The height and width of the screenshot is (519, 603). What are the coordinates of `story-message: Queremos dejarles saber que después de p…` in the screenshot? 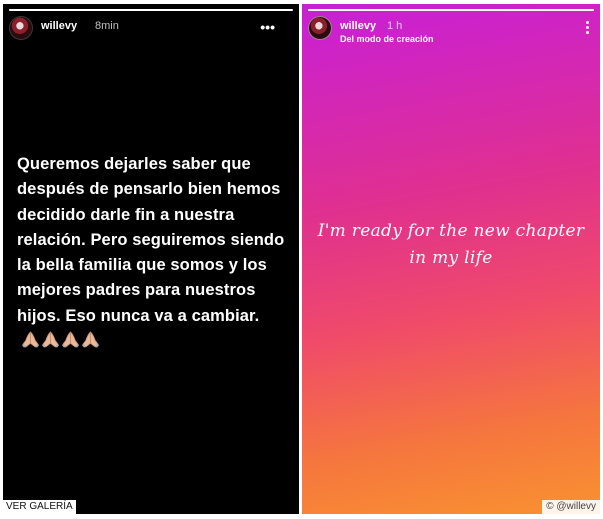 It's located at (151, 240).